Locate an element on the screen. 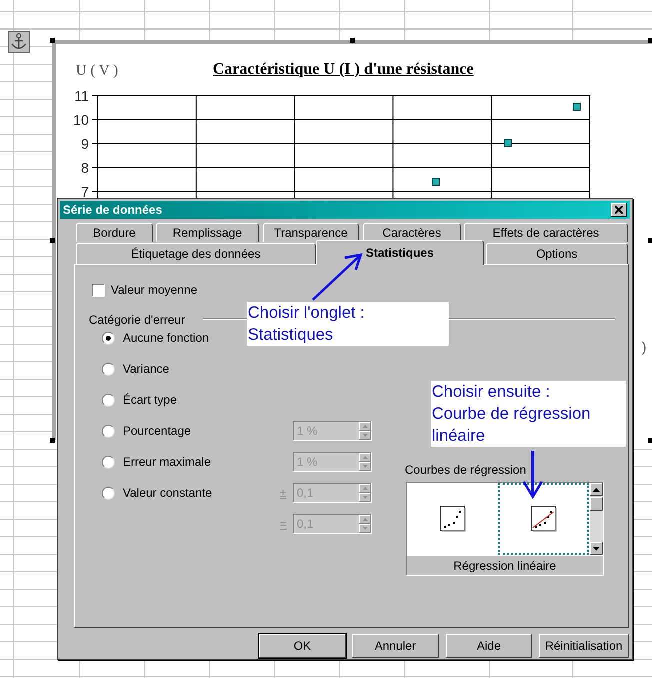  annotation-text: Statistiques is located at coordinates (291, 335).